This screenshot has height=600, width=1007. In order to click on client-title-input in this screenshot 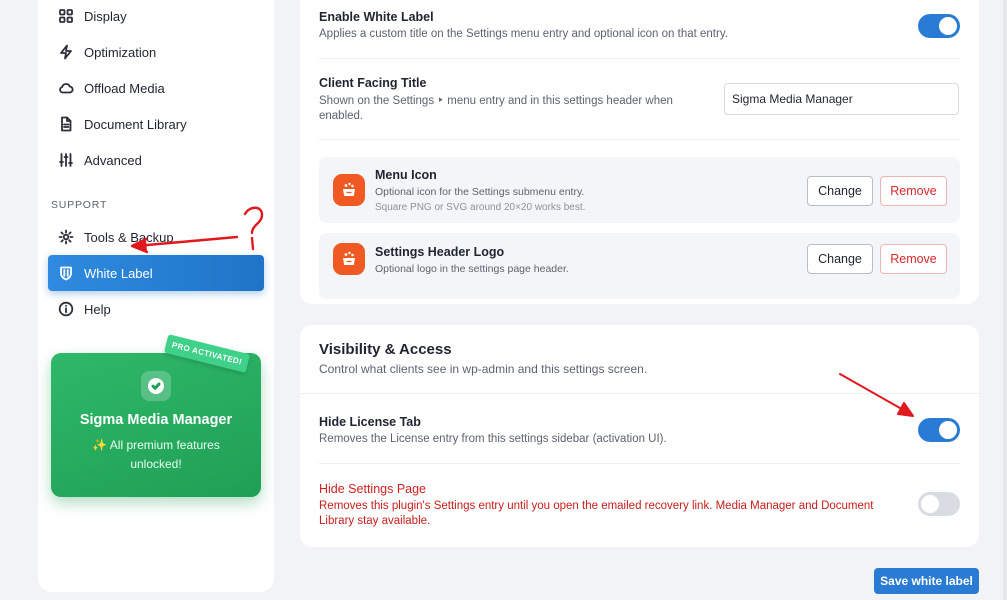, I will do `click(841, 99)`.